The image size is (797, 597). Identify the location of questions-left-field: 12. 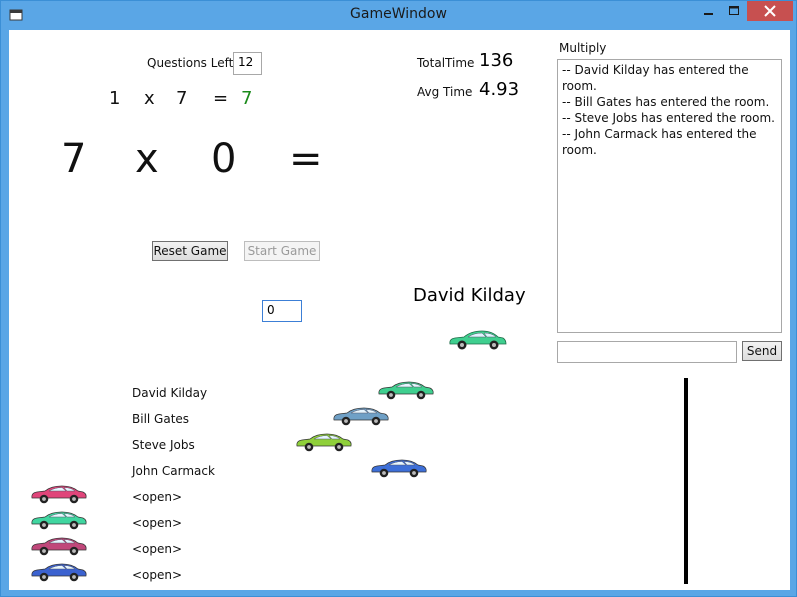
(247, 63).